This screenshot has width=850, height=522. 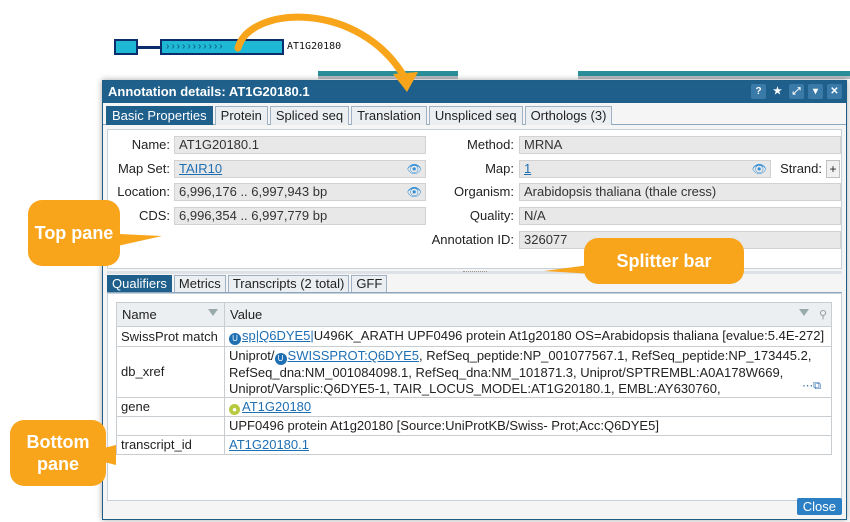 What do you see at coordinates (139, 283) in the screenshot?
I see `tab-qualifiers: Qualifiers` at bounding box center [139, 283].